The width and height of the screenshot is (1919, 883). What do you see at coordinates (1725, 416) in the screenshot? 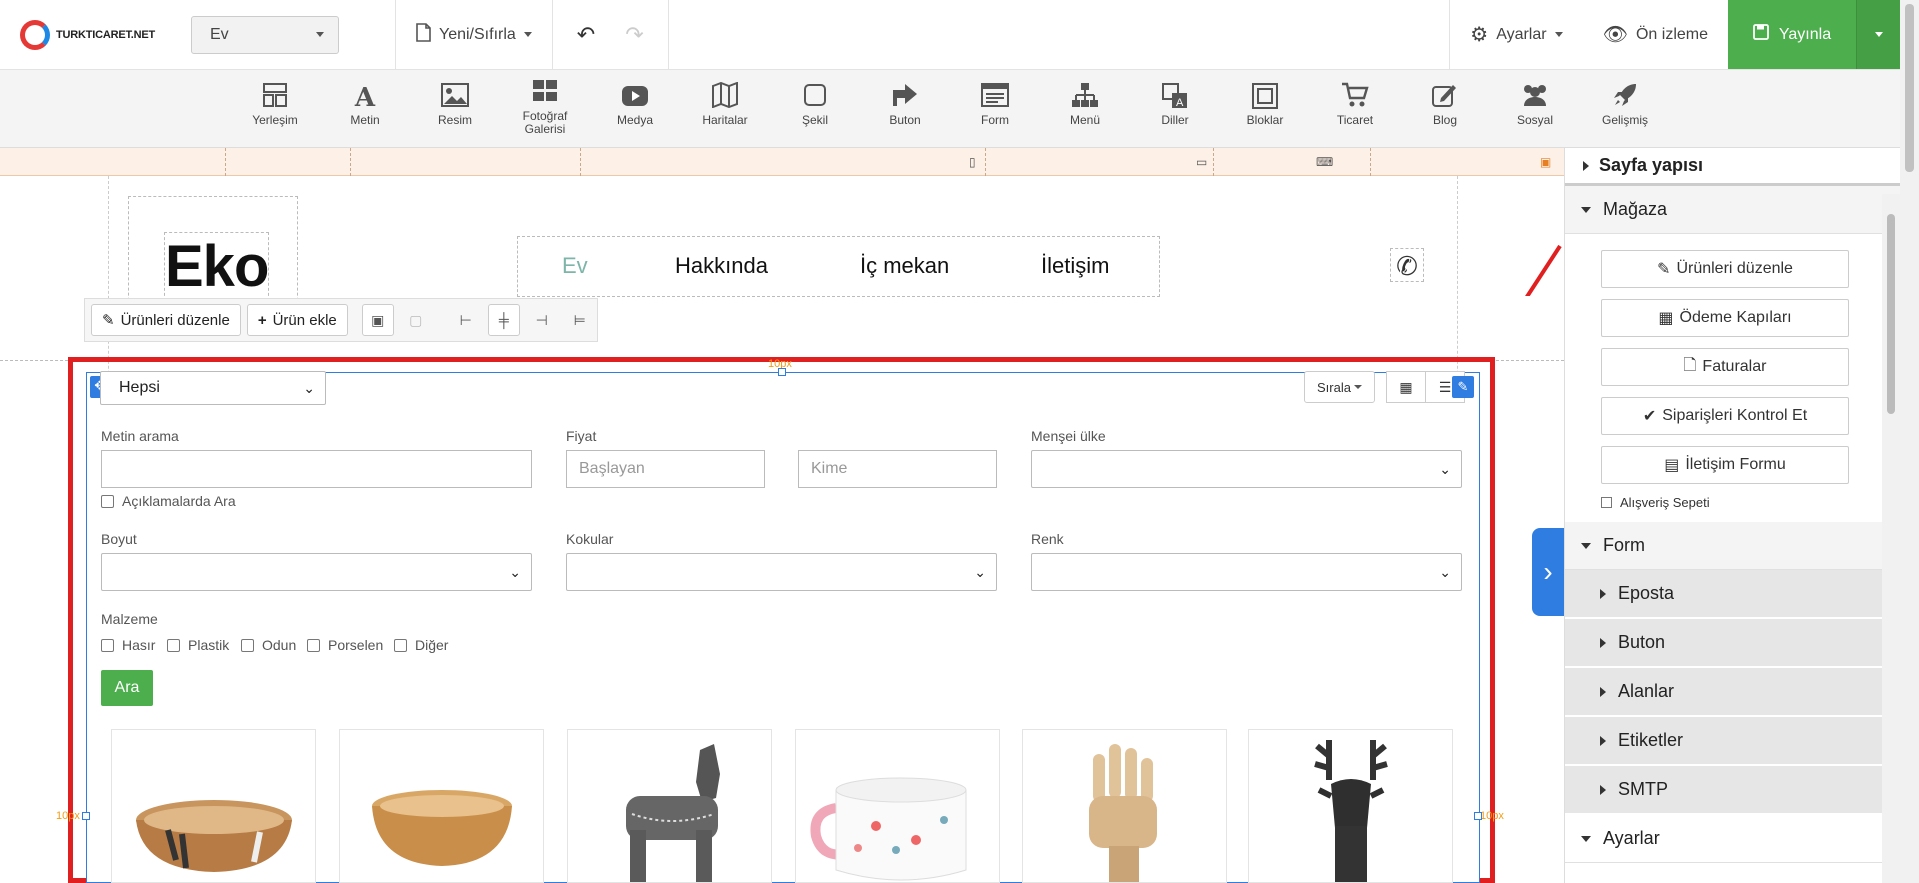
I see `check-orders-button: ✔ Siparişleri Kontrol Et` at bounding box center [1725, 416].